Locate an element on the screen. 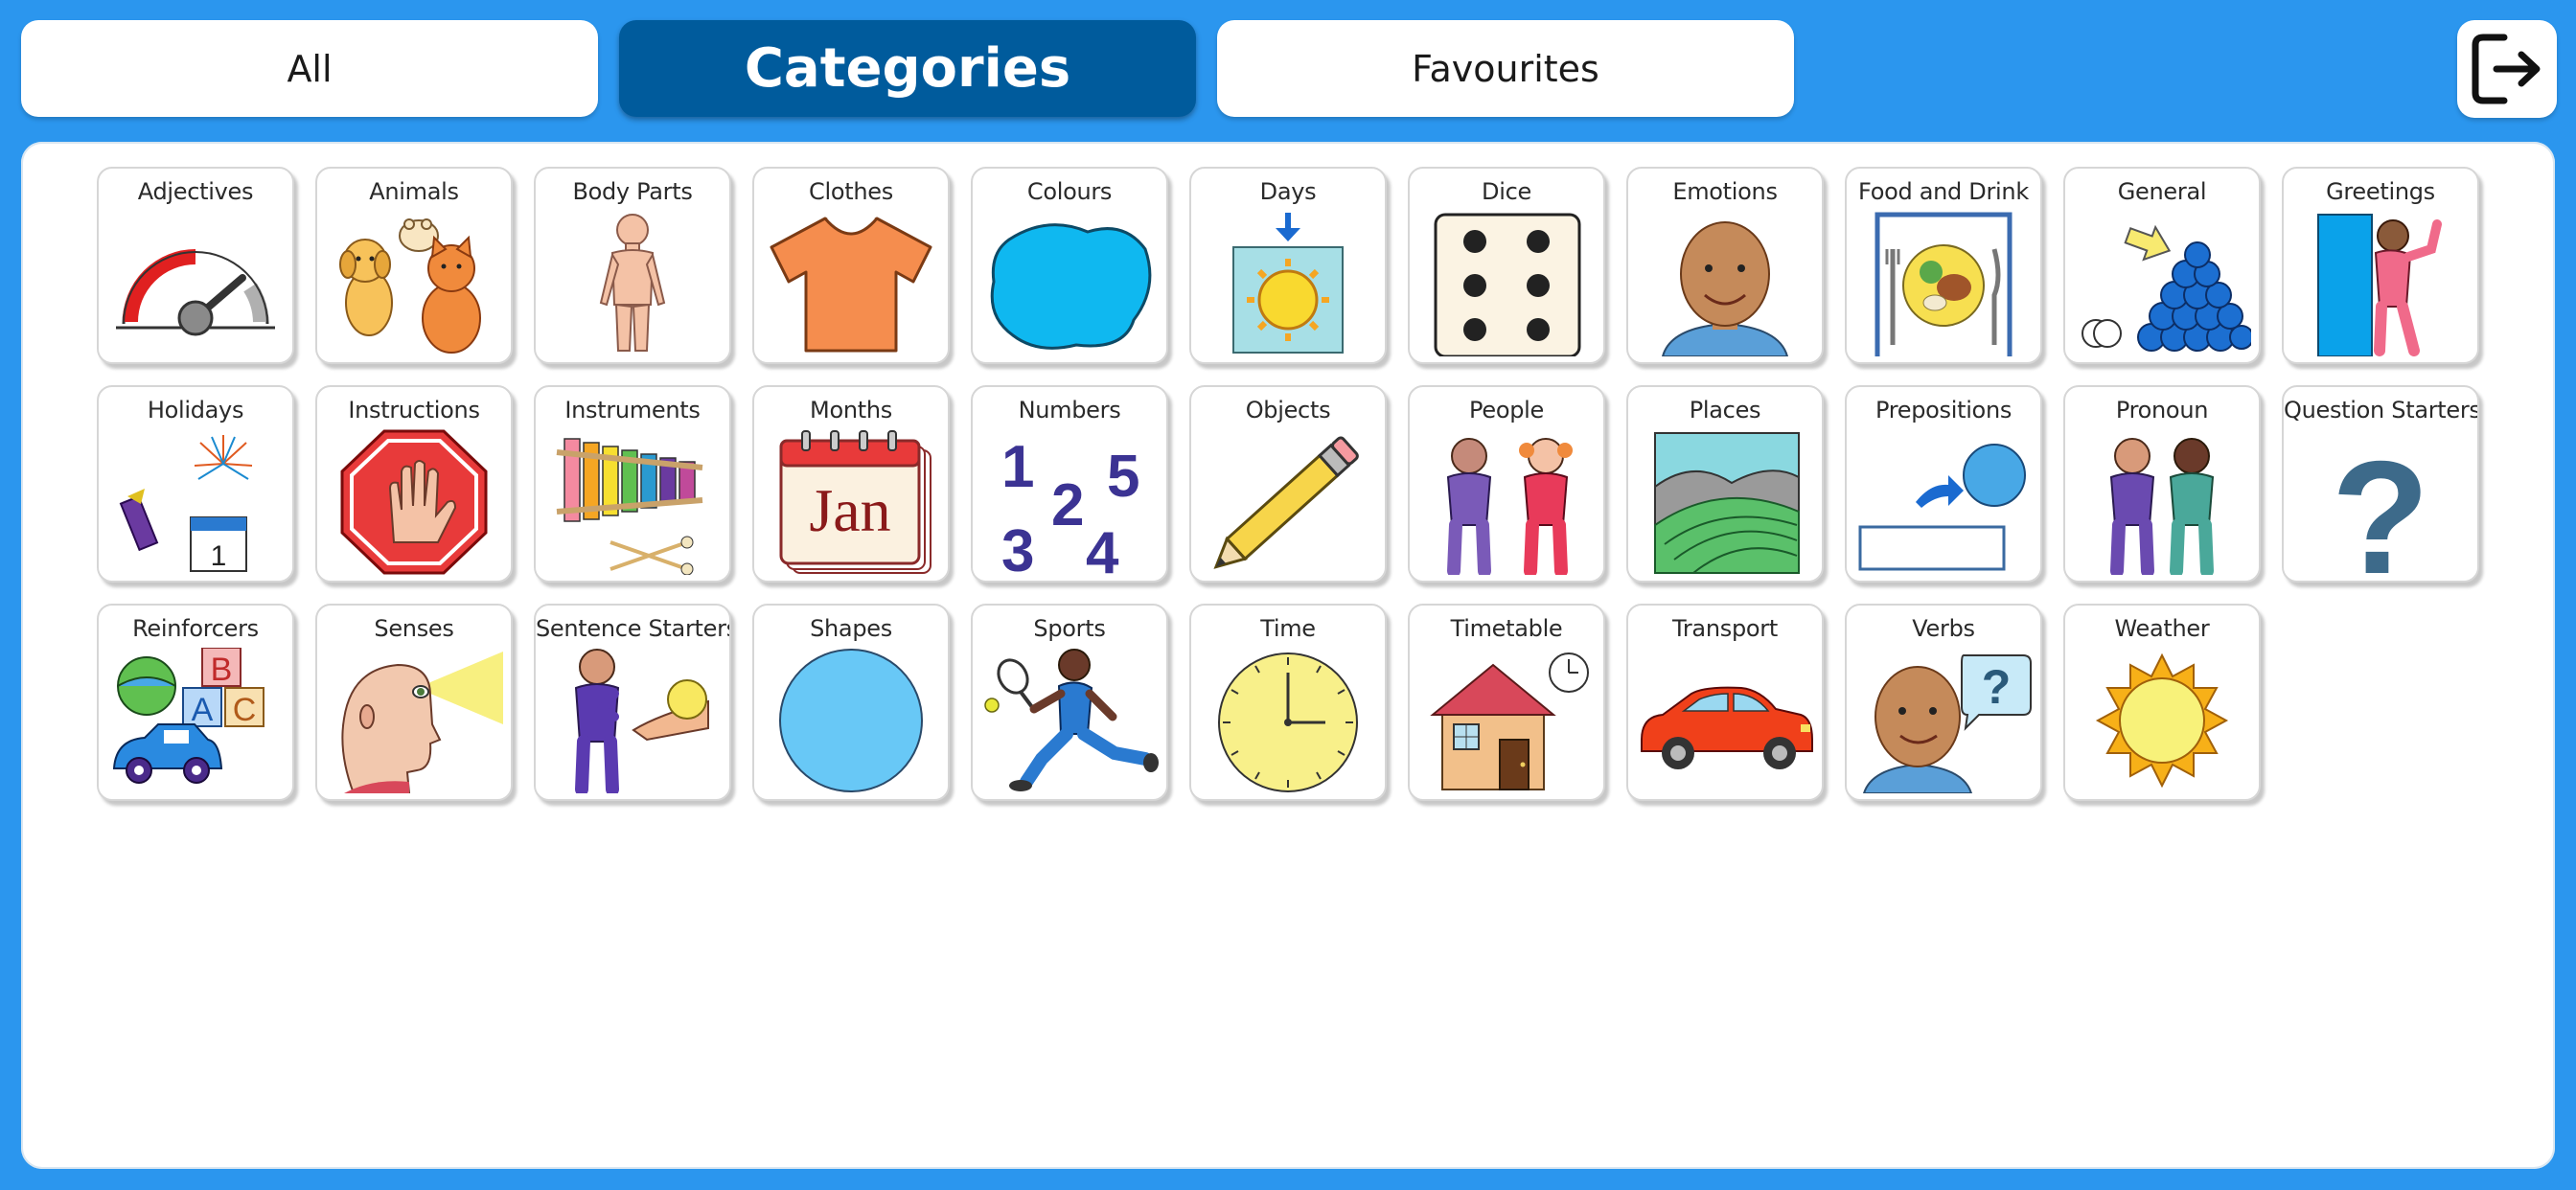 Image resolution: width=2576 pixels, height=1190 pixels. category-label: Adjectives is located at coordinates (195, 191).